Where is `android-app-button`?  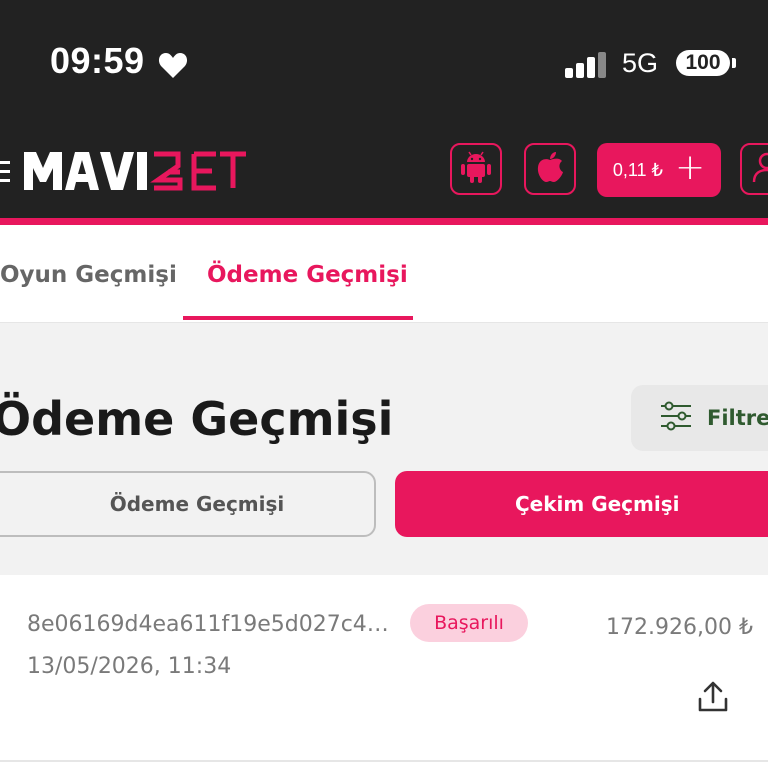
android-app-button is located at coordinates (476, 169).